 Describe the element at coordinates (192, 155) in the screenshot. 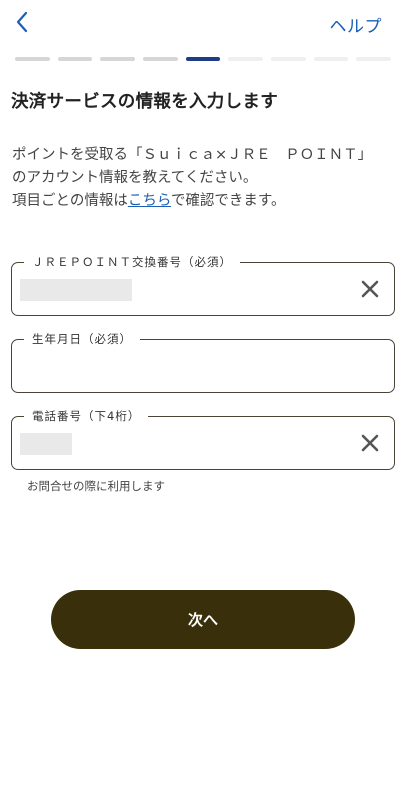

I see `description-line: ポイントを受取る「Ｓｕｉｃａ×ＪＲＥ ＰＯＩＮＴ」` at that location.